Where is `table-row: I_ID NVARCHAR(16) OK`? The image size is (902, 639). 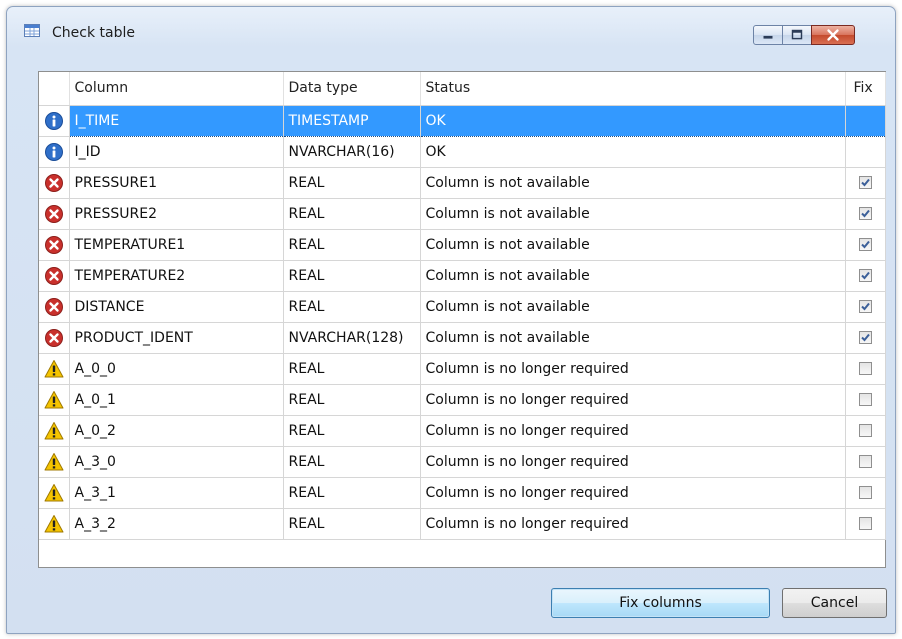 table-row: I_ID NVARCHAR(16) OK is located at coordinates (462, 152).